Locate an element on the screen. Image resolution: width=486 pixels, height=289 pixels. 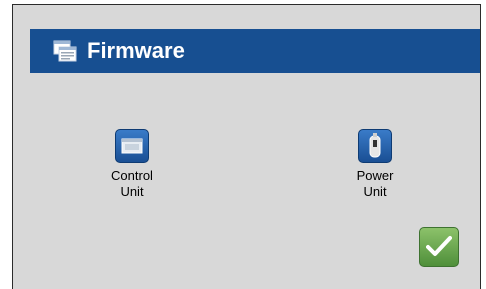
confirm-button is located at coordinates (439, 247).